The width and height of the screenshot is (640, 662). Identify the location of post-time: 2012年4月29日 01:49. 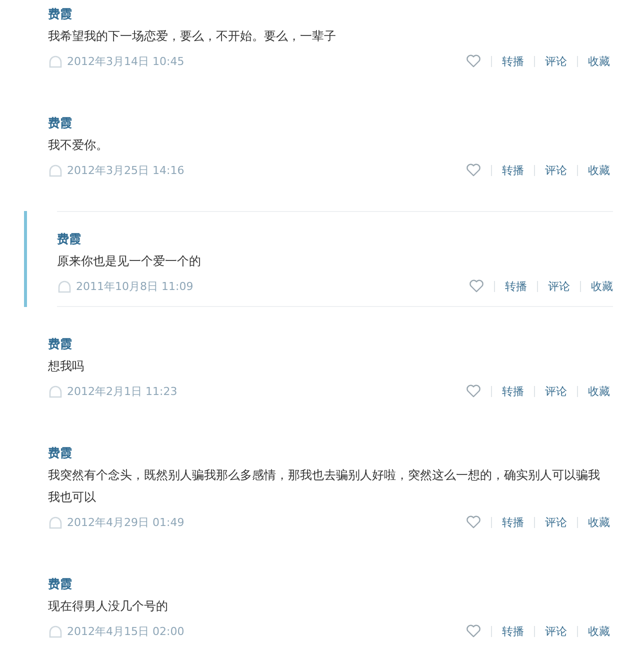
(125, 522).